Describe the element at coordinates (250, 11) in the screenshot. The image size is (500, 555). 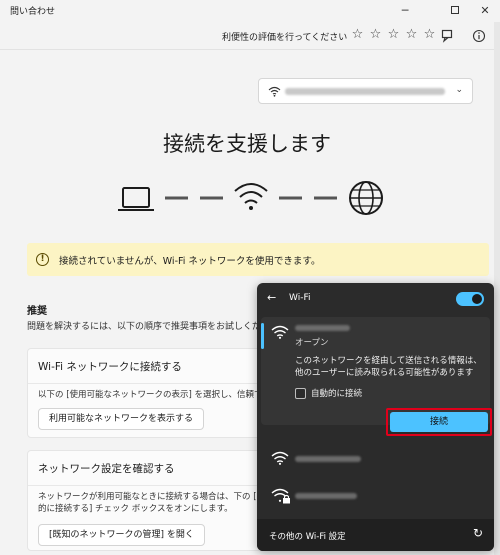
I see `title-bar: 問い合わせ ─ ✕` at that location.